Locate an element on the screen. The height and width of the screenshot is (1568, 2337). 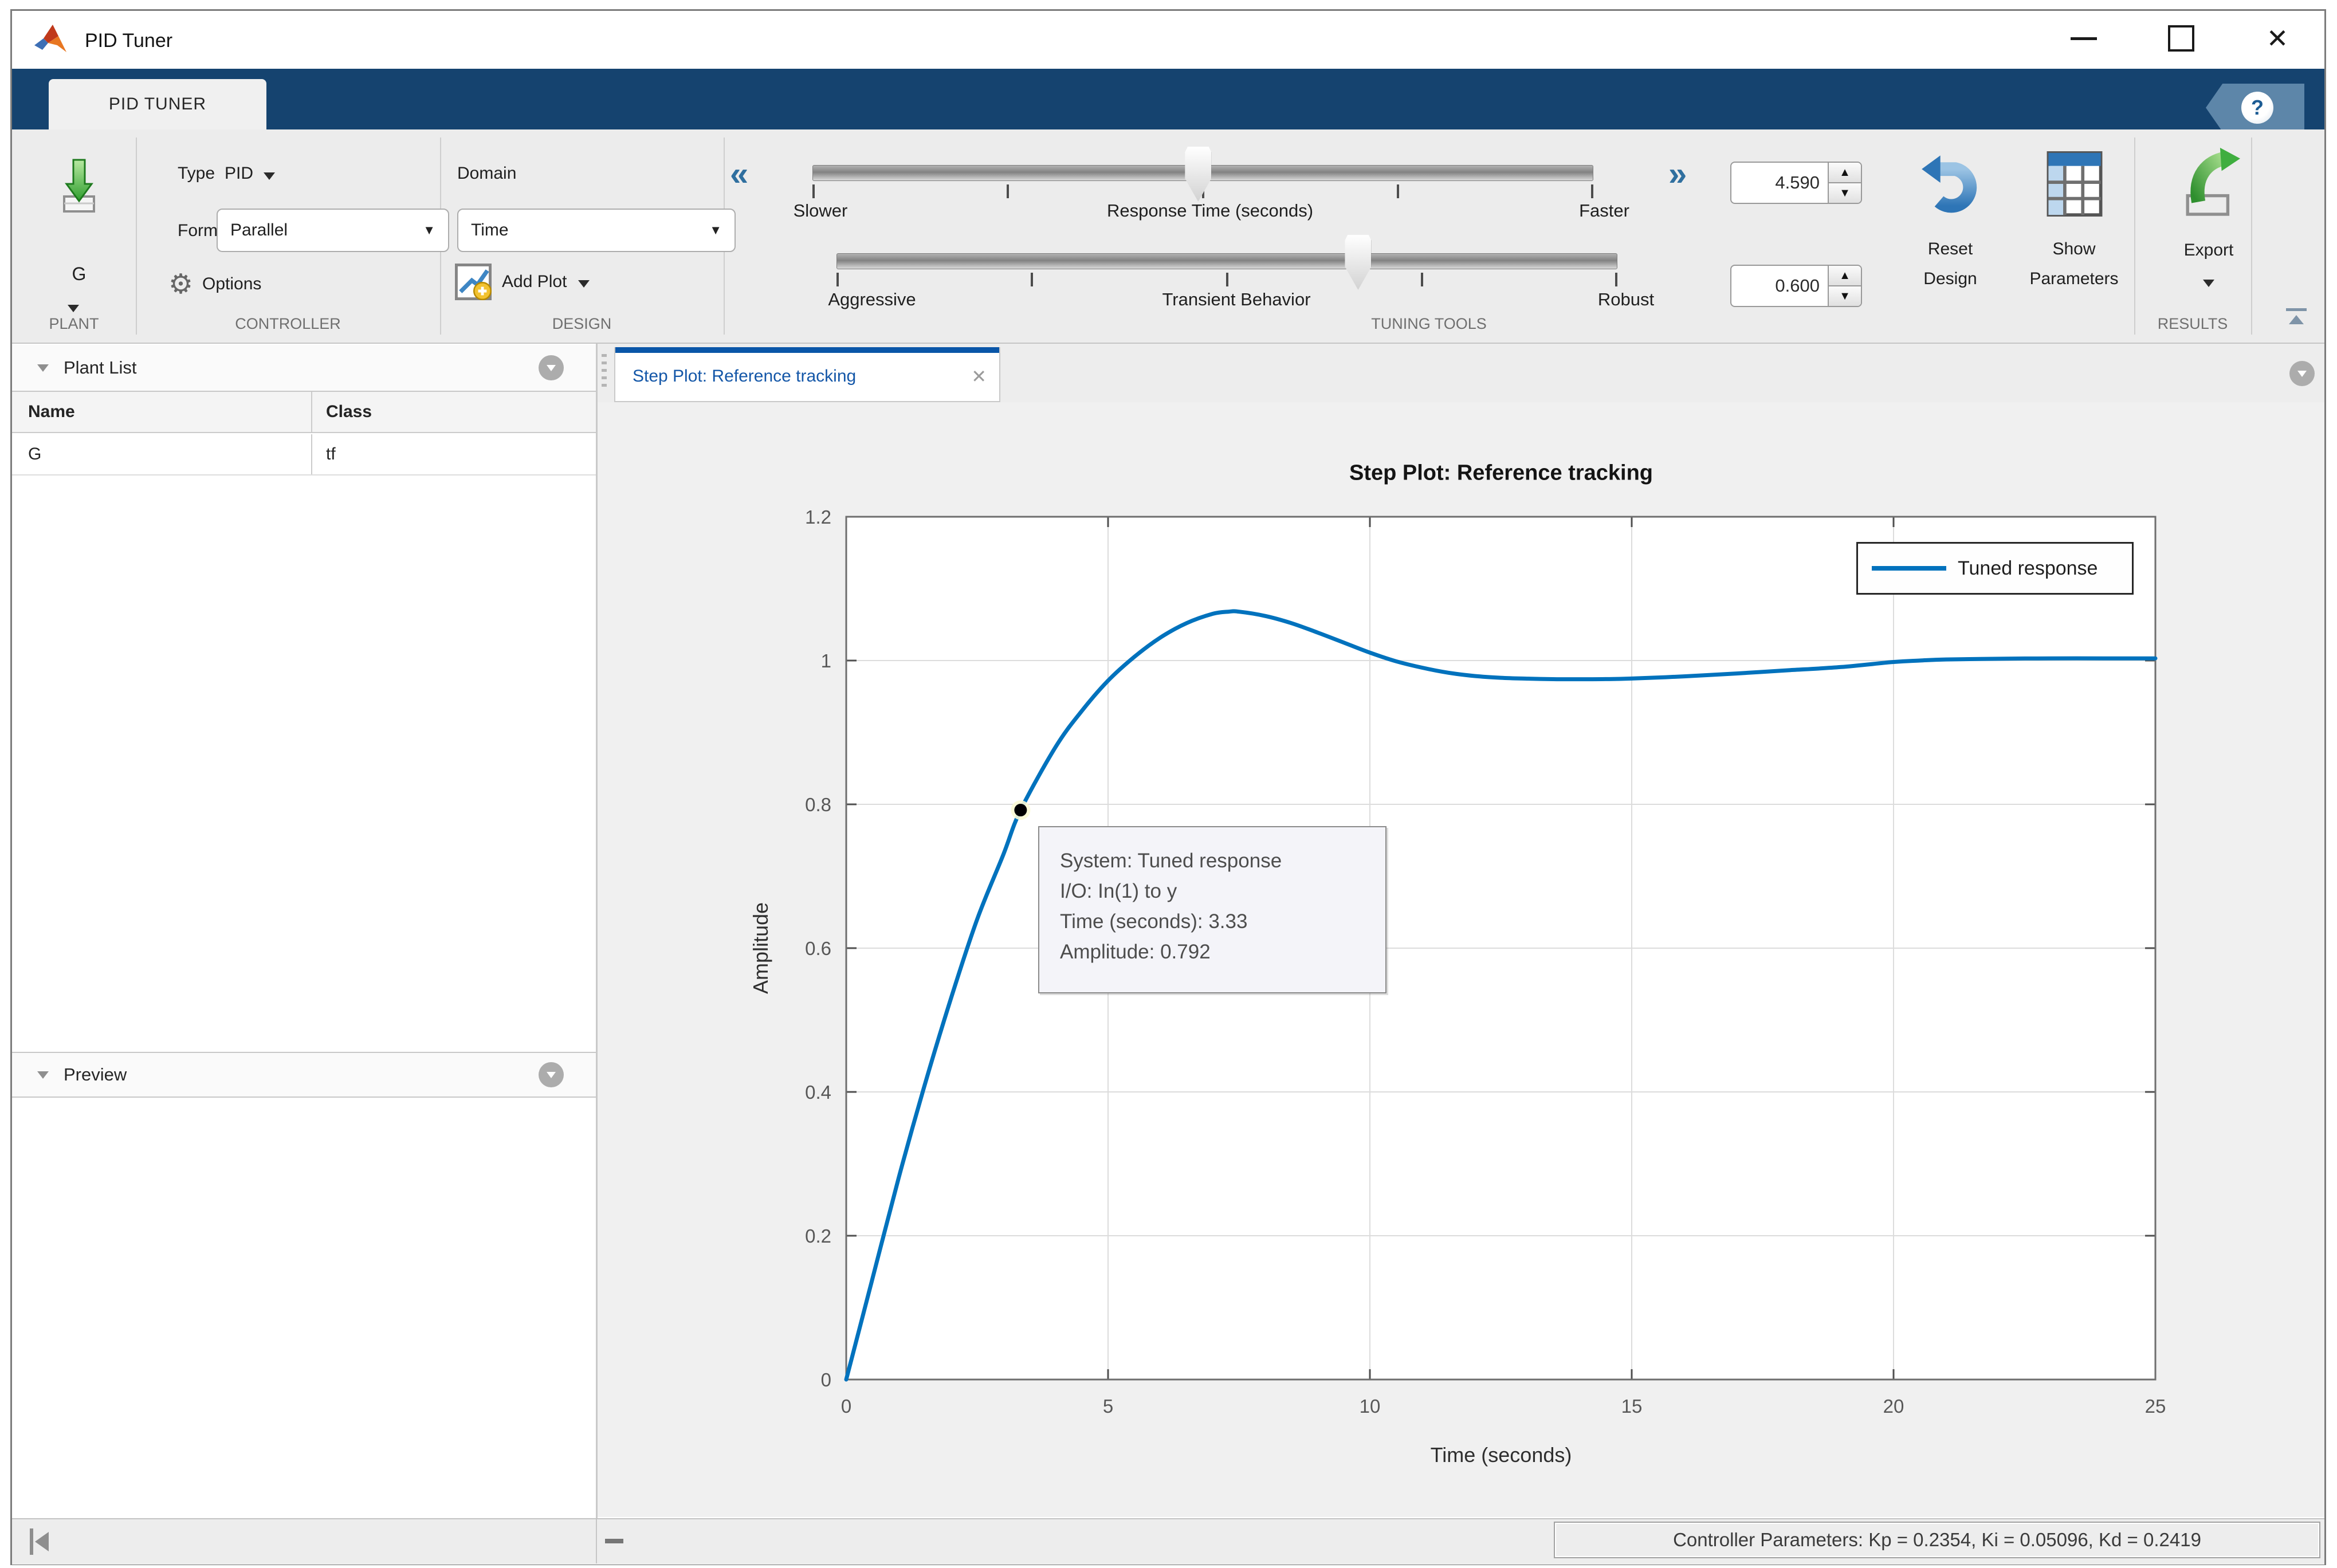
plant-row-class: tf is located at coordinates (331, 454).